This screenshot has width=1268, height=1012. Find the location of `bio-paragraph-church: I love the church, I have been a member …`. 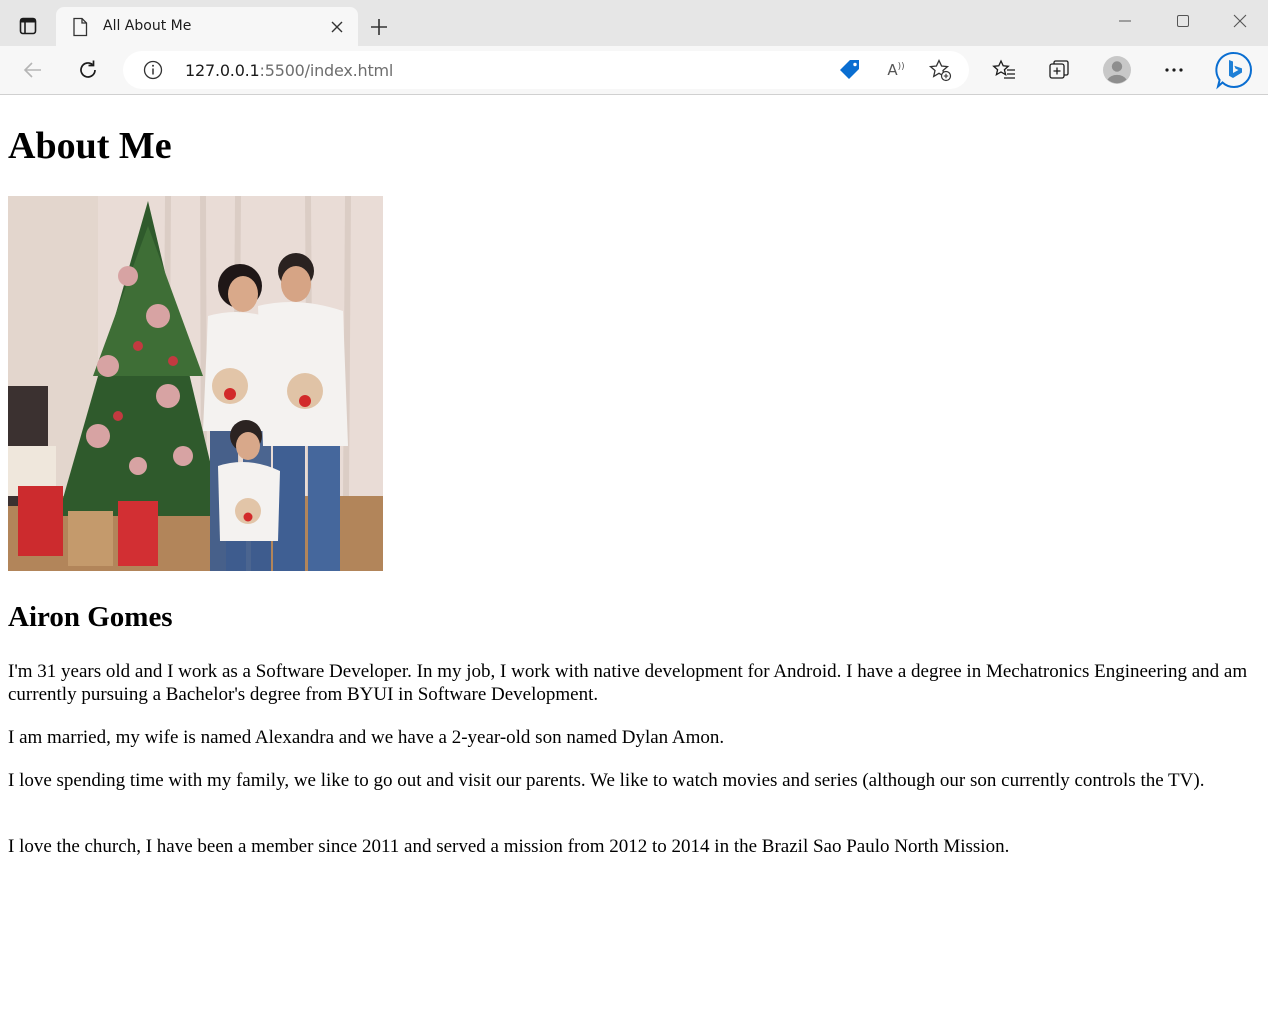

bio-paragraph-church: I love the church, I have been a member … is located at coordinates (509, 846).